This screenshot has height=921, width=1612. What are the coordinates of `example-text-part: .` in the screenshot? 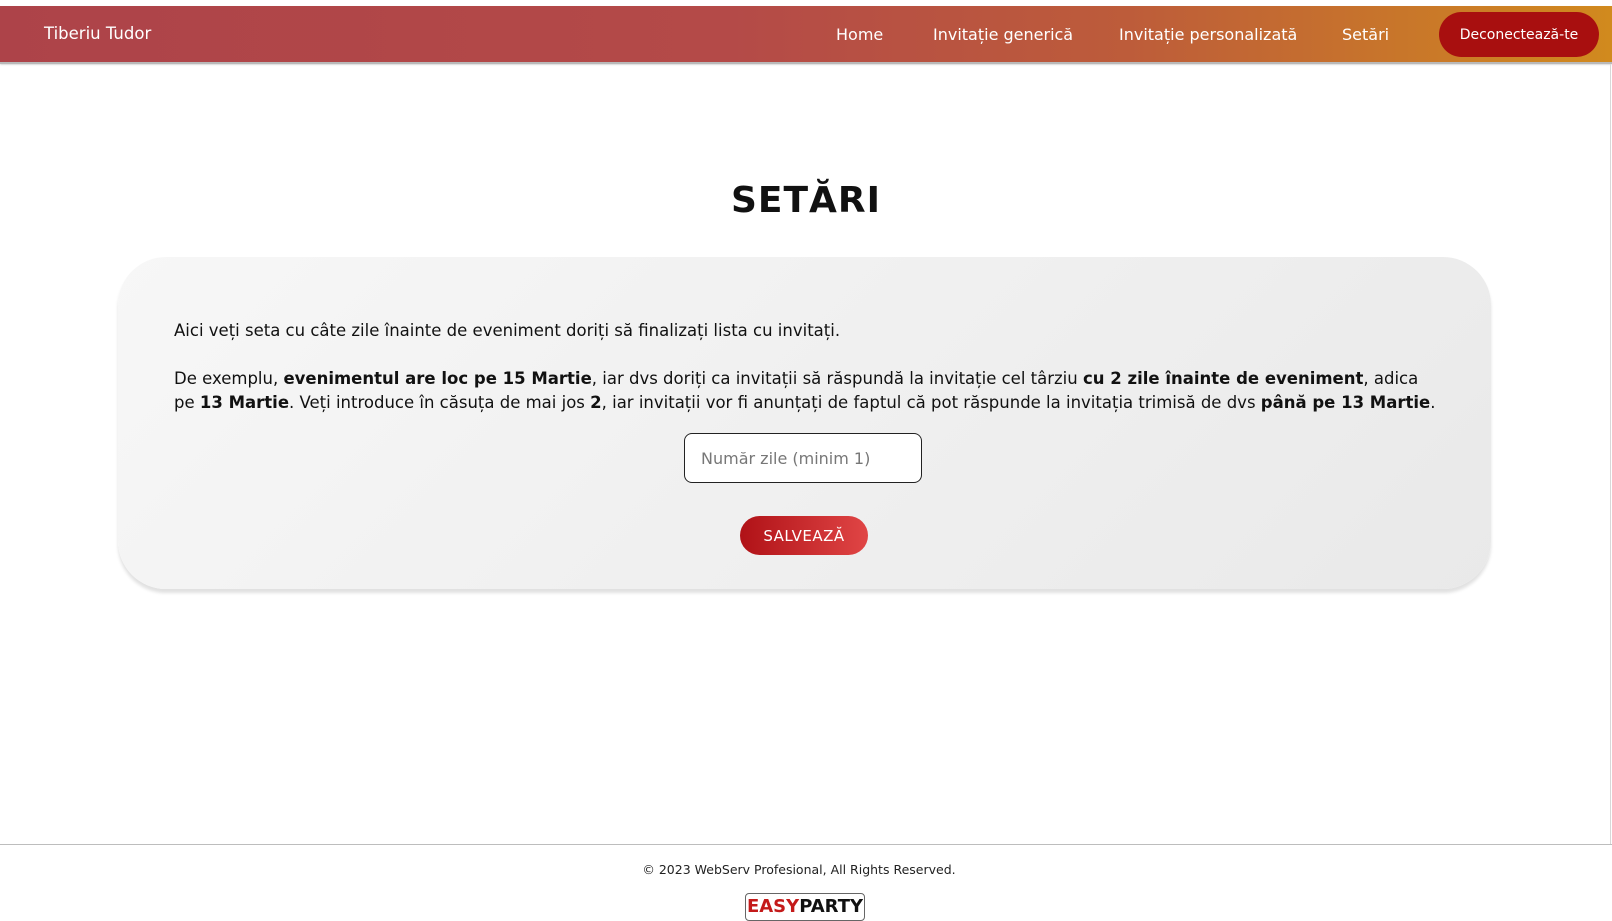 It's located at (1433, 402).